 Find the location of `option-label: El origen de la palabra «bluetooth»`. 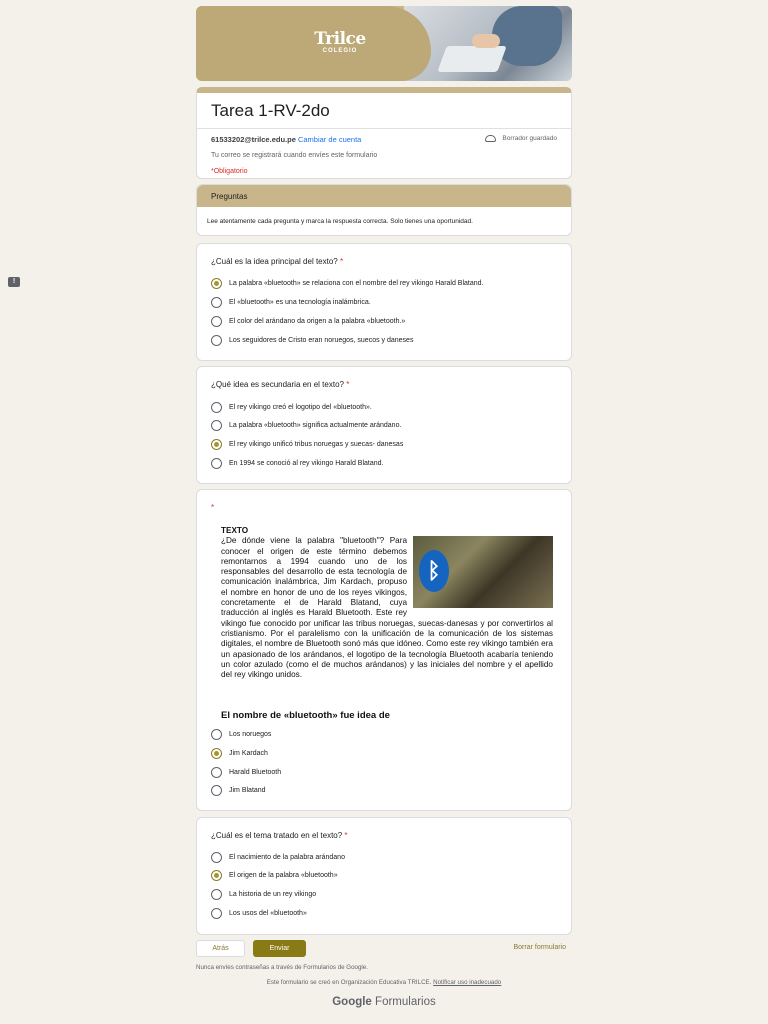

option-label: El origen de la palabra «bluetooth» is located at coordinates (283, 875).